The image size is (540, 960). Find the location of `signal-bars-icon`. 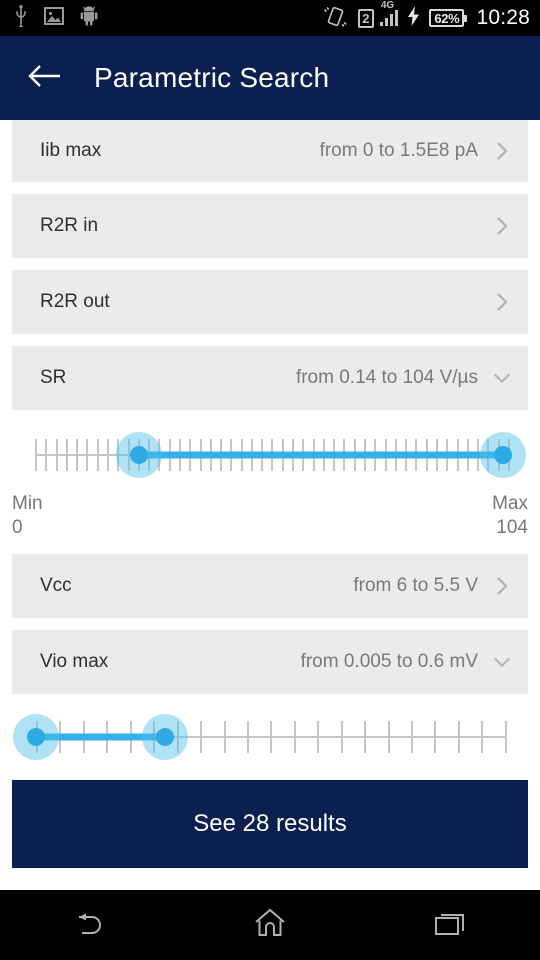

signal-bars-icon is located at coordinates (389, 18).